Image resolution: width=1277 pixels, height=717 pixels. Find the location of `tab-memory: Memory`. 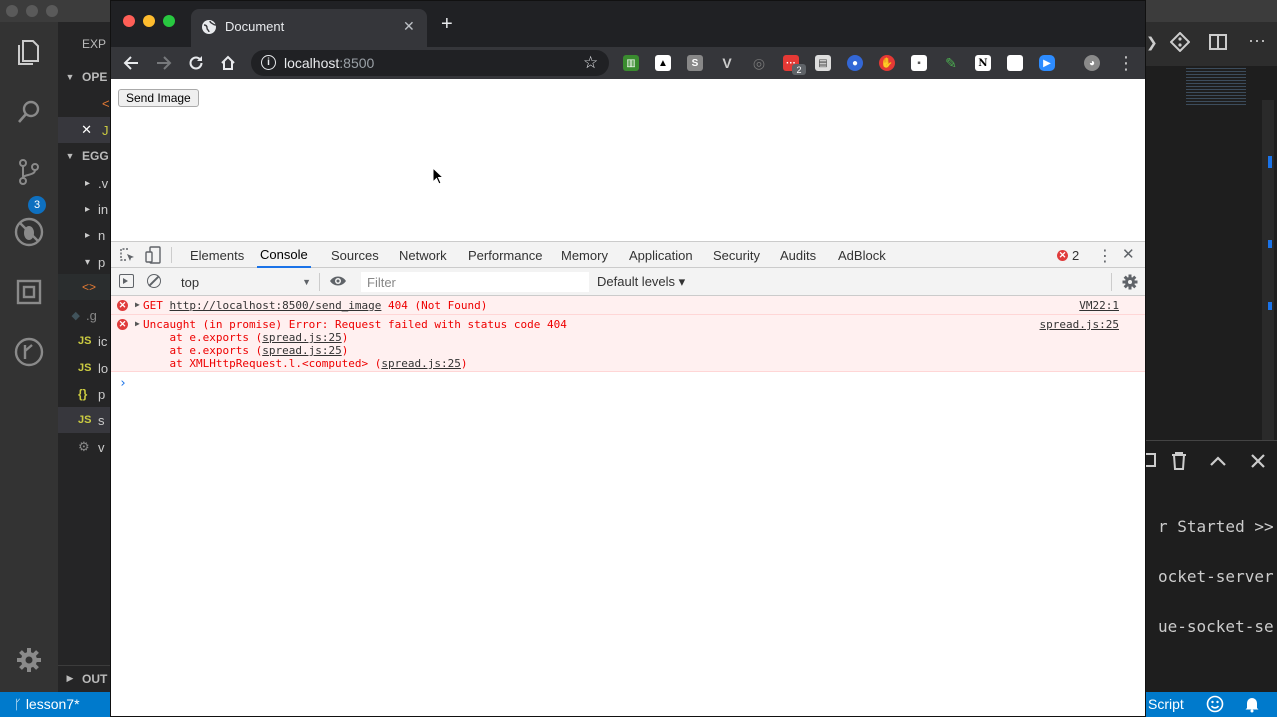

tab-memory: Memory is located at coordinates (584, 255).